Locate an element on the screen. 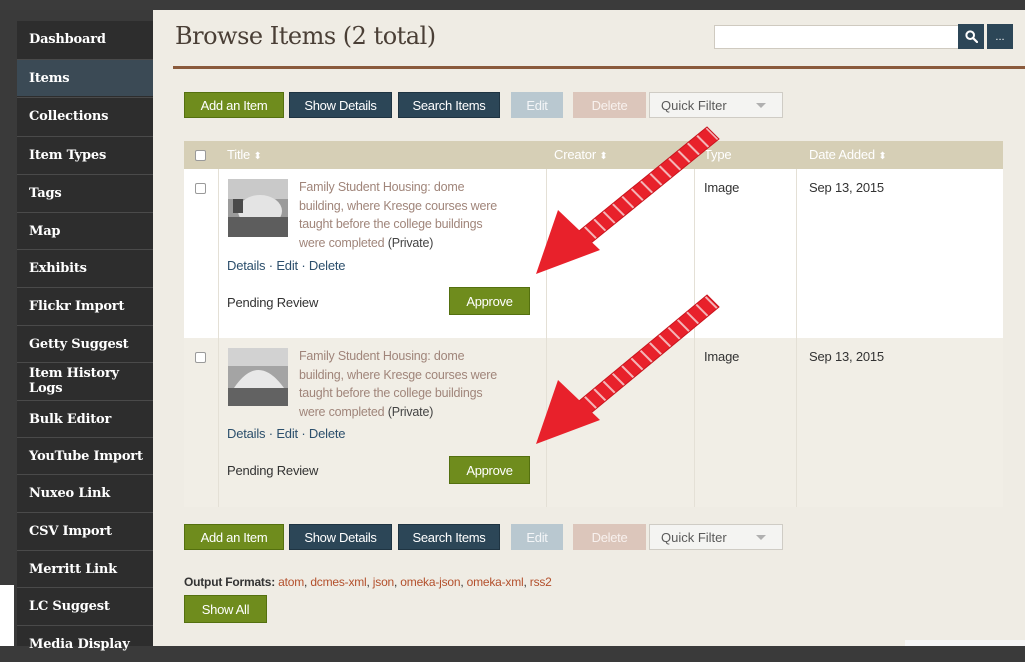 Image resolution: width=1025 pixels, height=662 pixels. type-cell: Image is located at coordinates (722, 187).